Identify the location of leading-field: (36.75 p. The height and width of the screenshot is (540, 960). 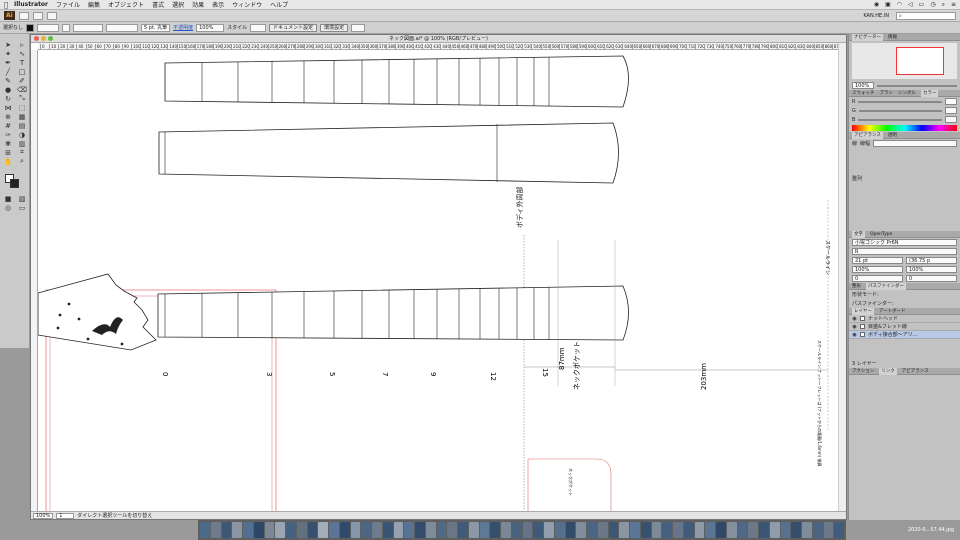
(931, 260).